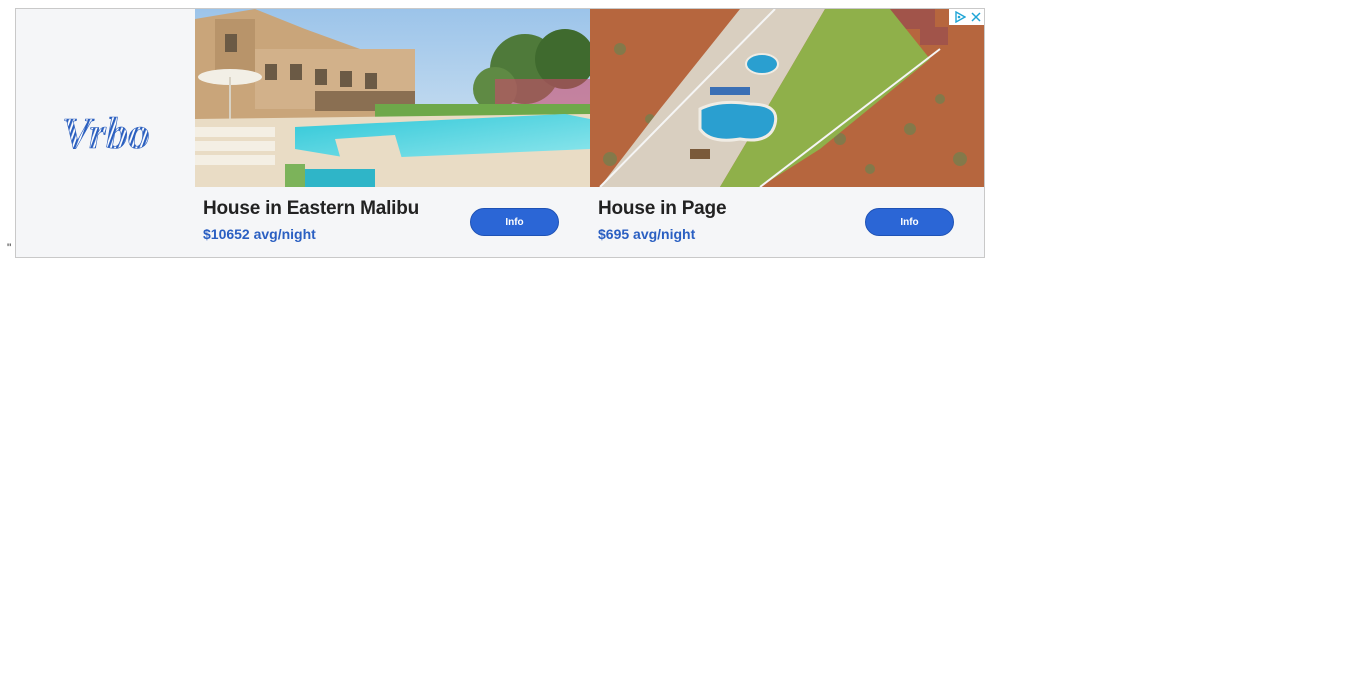  Describe the element at coordinates (259, 234) in the screenshot. I see `listing-price: $10652 avg/night` at that location.